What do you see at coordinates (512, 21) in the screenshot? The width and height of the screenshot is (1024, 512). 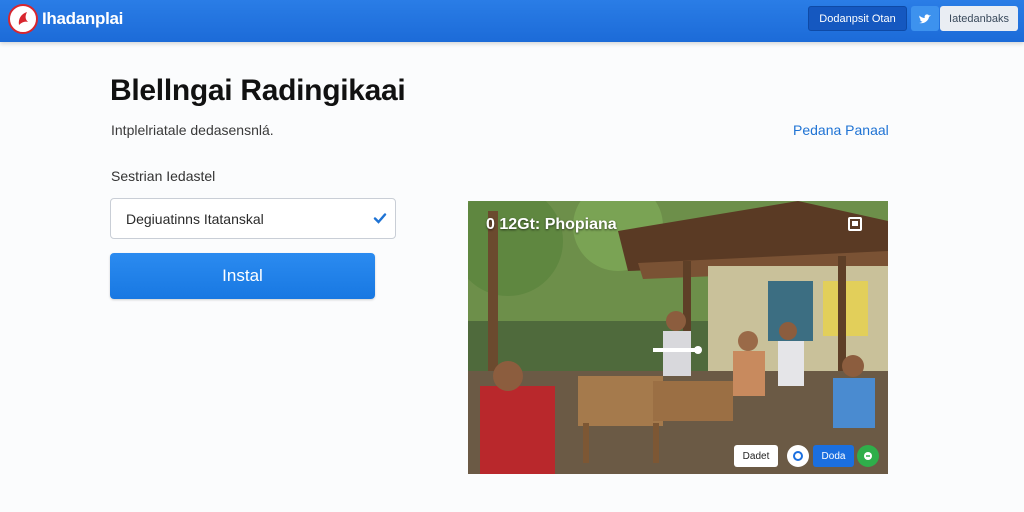 I see `top-navigation-bar: Ihadanplai Dodanpsit Otan Iatedanbaks` at bounding box center [512, 21].